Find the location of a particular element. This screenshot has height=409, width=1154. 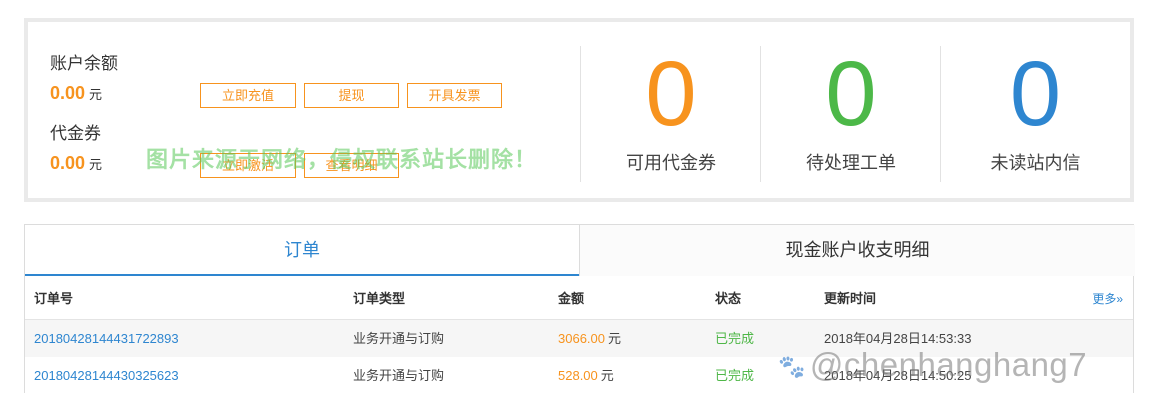

stat-label: 可用代金券 is located at coordinates (671, 163).